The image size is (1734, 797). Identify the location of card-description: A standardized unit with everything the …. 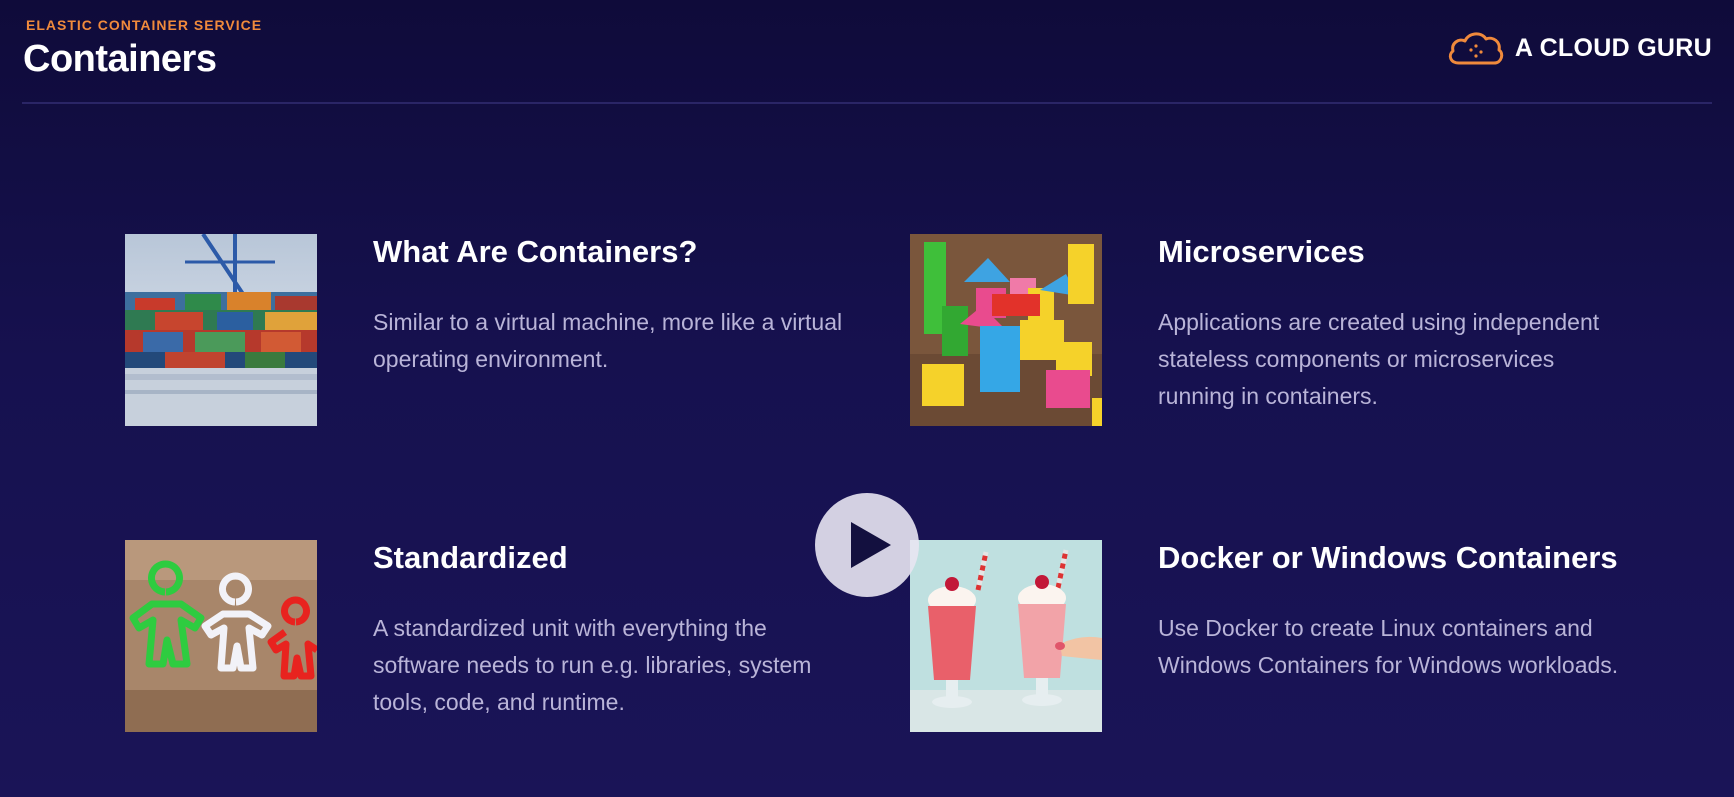
(592, 665).